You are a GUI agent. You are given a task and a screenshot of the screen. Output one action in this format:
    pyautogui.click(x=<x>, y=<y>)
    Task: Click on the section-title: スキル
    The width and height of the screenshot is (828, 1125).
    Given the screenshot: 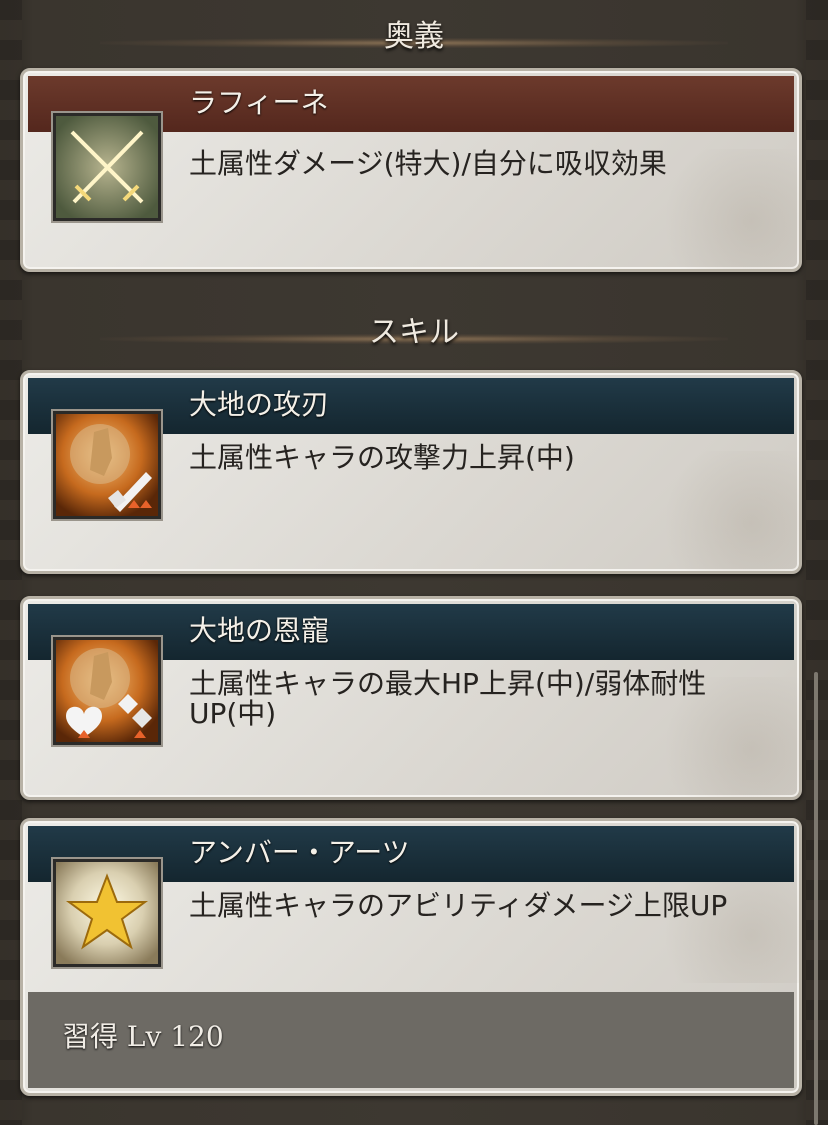 What is the action you would take?
    pyautogui.click(x=414, y=332)
    